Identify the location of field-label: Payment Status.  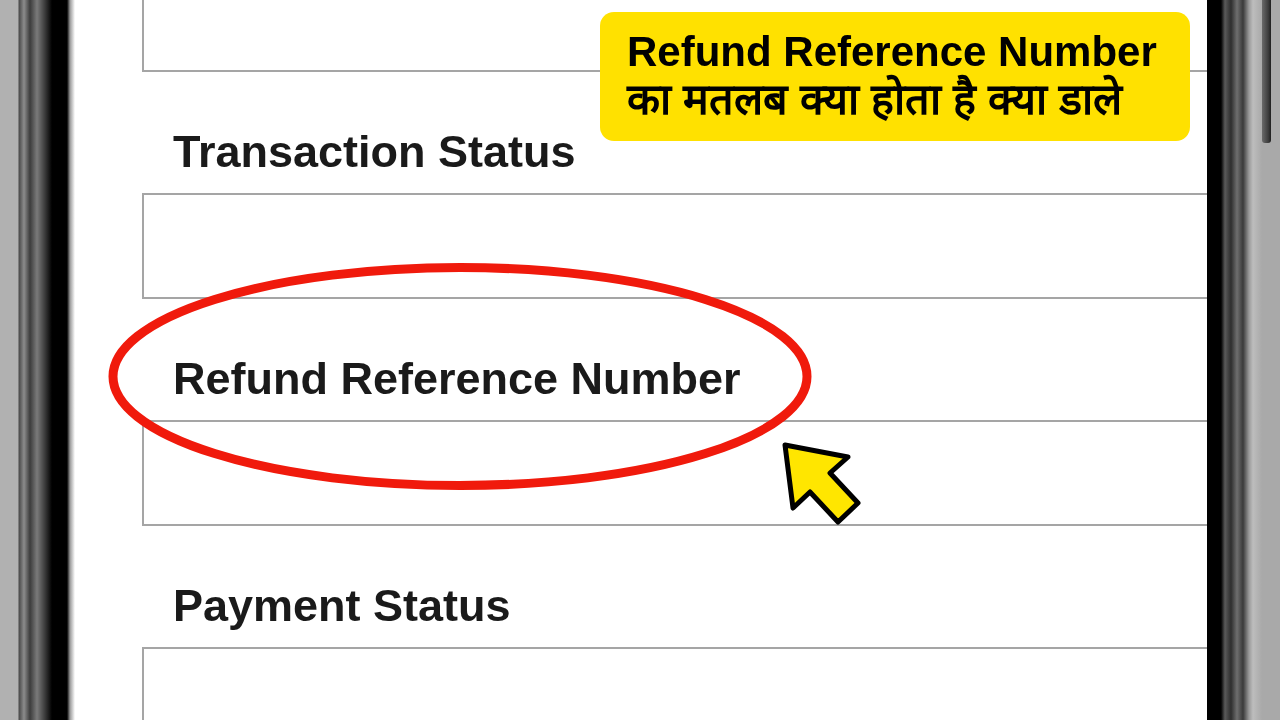
(342, 605).